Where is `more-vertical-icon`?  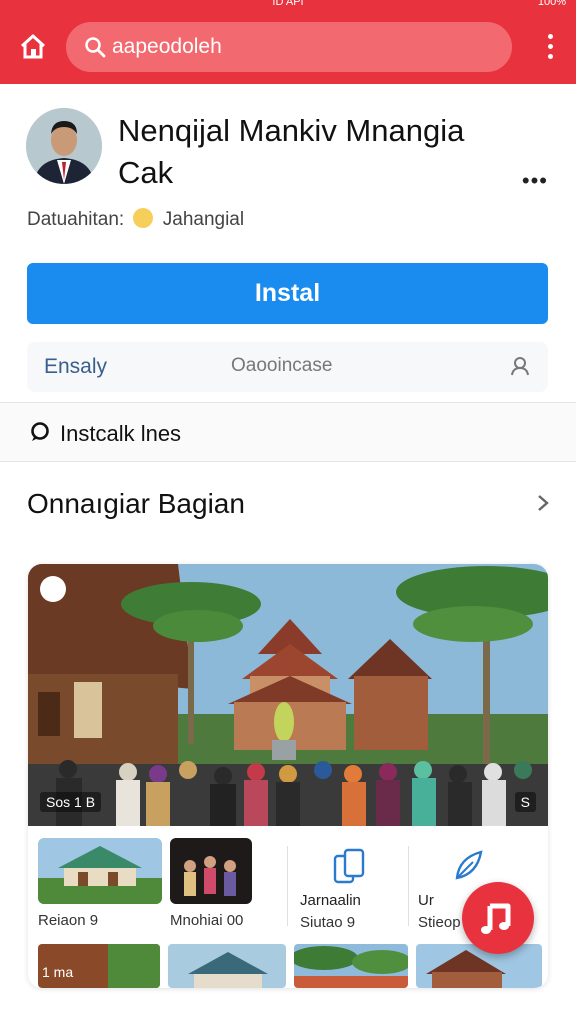 more-vertical-icon is located at coordinates (550, 48).